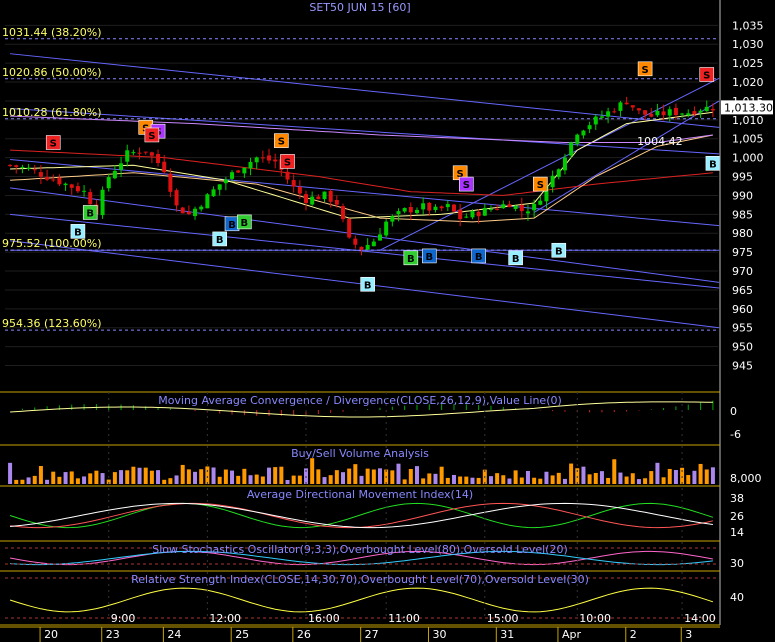  I want to click on panel-tick-label: 30, so click(737, 563).